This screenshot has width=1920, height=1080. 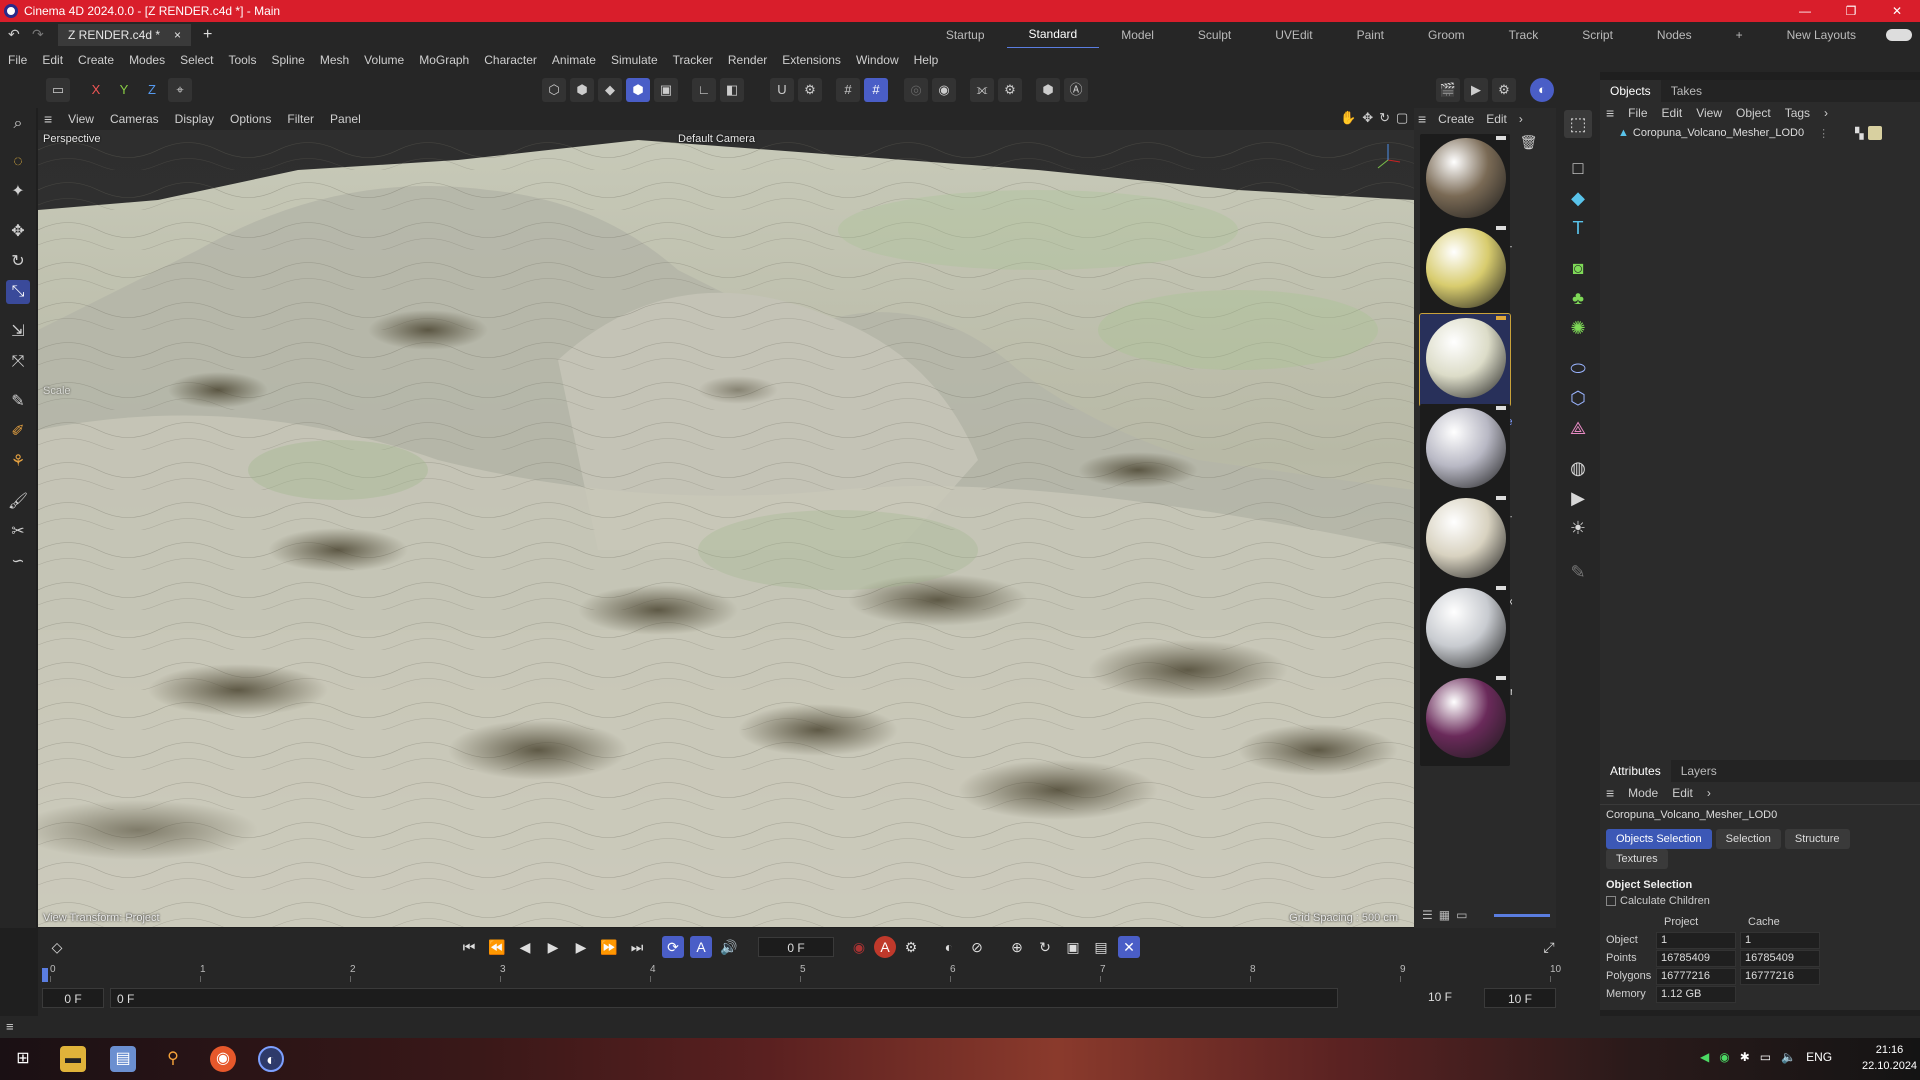 I want to click on view-menu-panel: Panel, so click(x=345, y=119).